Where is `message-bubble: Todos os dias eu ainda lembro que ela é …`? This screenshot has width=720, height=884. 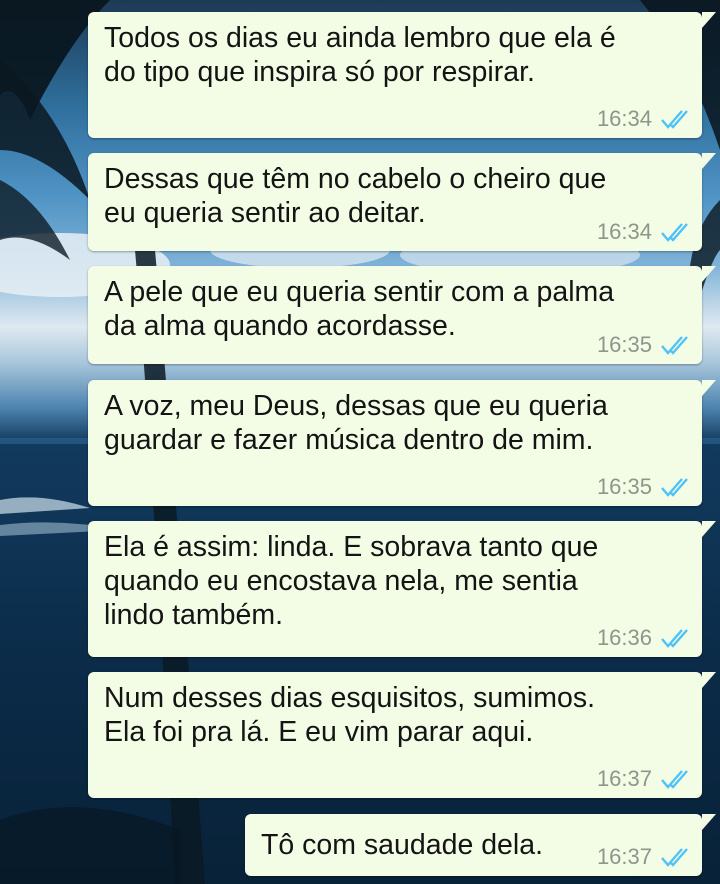
message-bubble: Todos os dias eu ainda lembro que ela é … is located at coordinates (402, 75).